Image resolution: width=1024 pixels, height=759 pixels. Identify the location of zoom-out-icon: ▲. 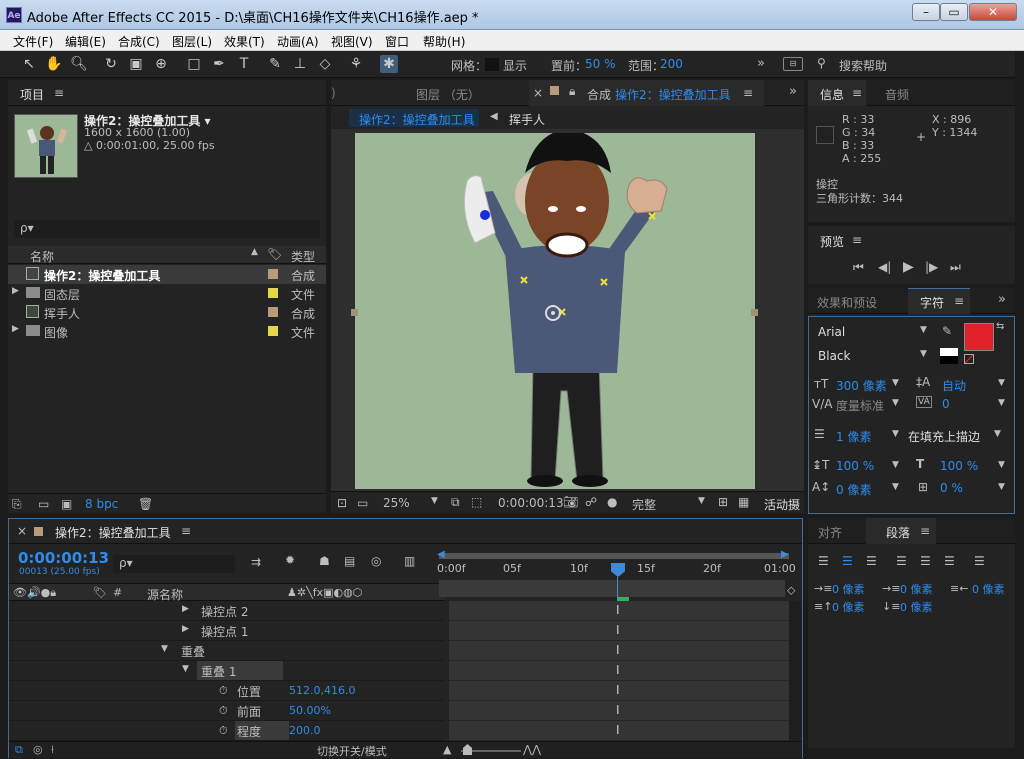
(447, 749).